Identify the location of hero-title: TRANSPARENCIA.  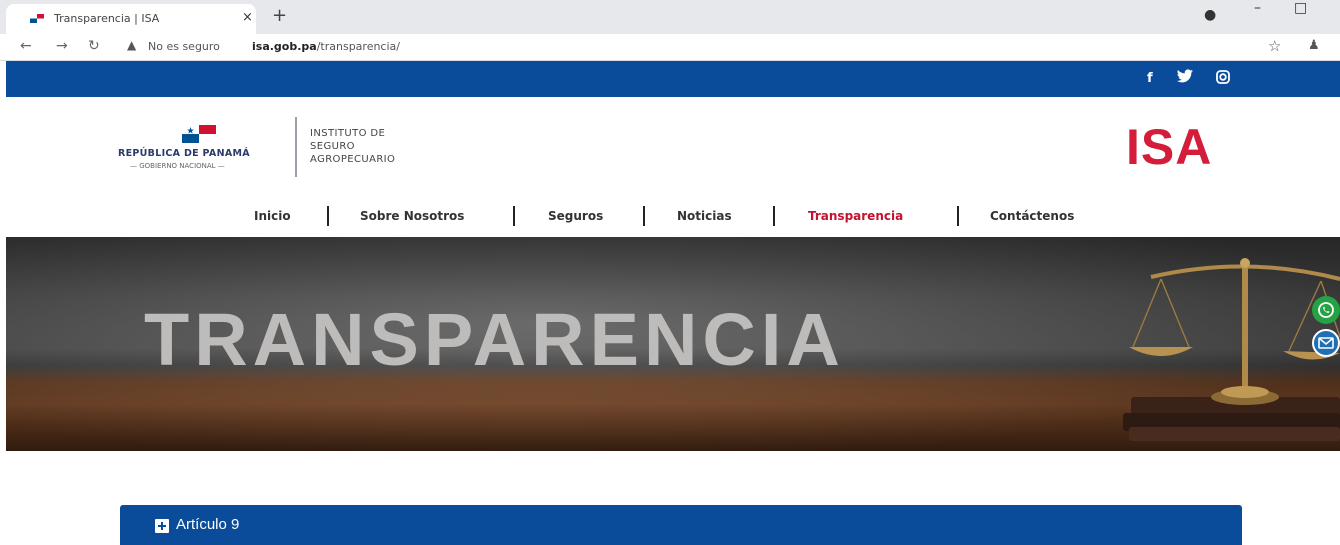
(494, 339).